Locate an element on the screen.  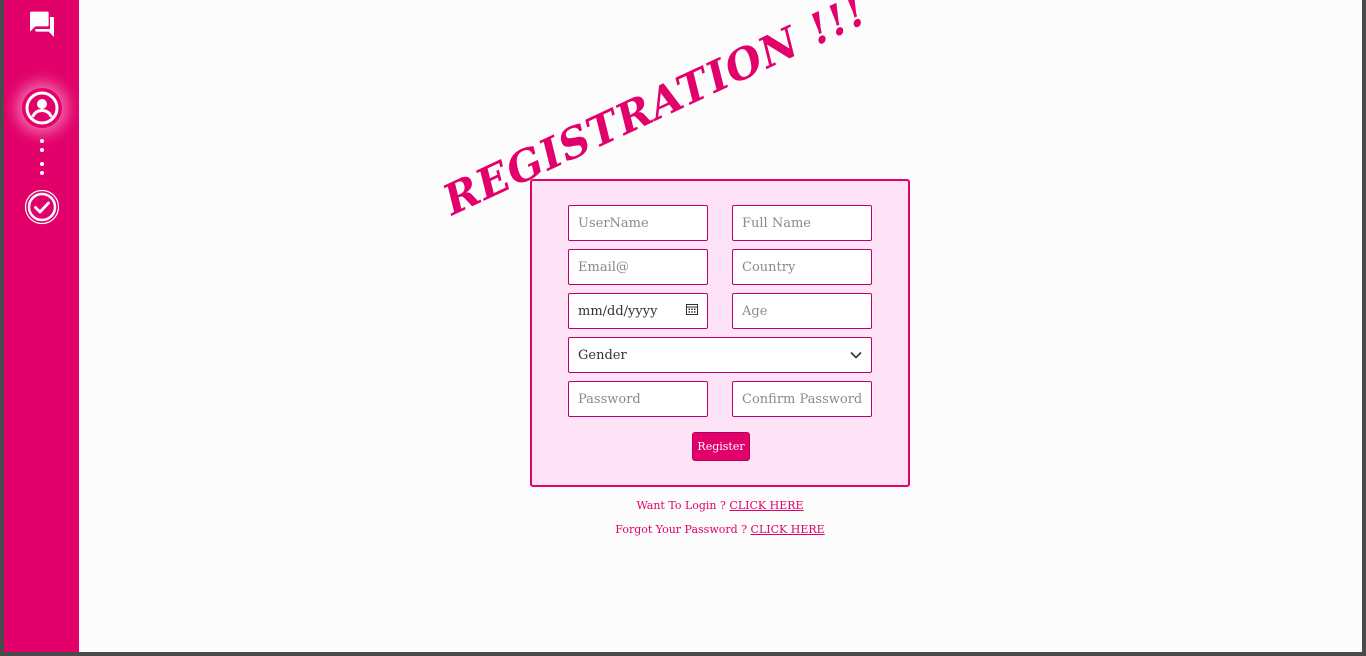
calendar-icon is located at coordinates (692, 311).